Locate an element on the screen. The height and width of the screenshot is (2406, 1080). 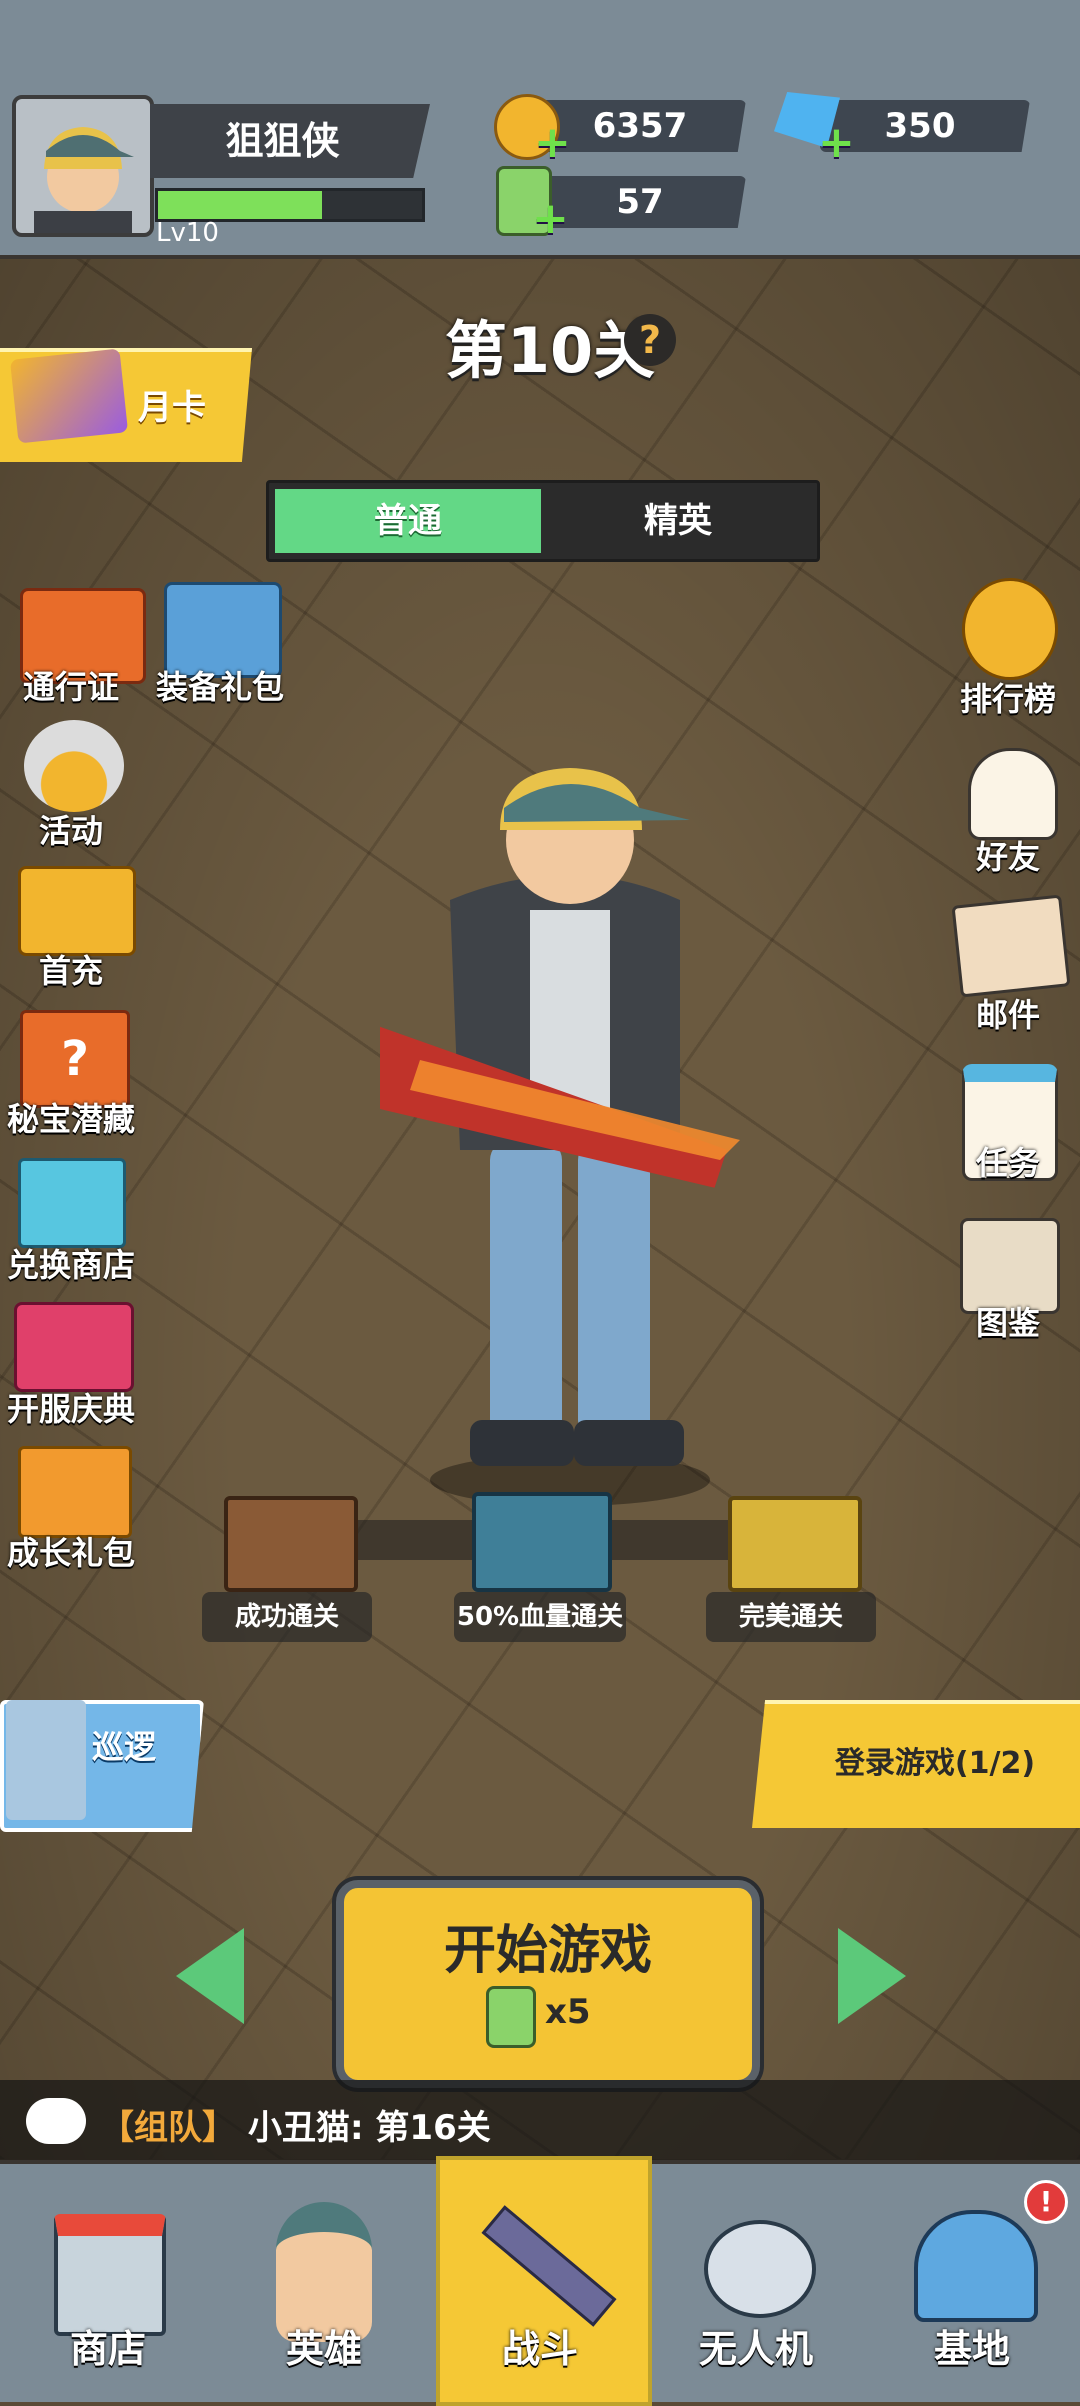
mode-elite-tab: 精英 is located at coordinates (678, 521).